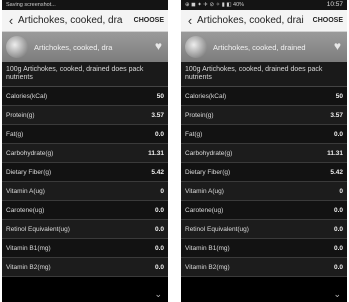 The height and width of the screenshot is (302, 349). Describe the element at coordinates (215, 5) in the screenshot. I see `status-icons: ⊕ ◼ ✦ ✈ ⊘ ✧ ▮ ◧ 40%` at that location.